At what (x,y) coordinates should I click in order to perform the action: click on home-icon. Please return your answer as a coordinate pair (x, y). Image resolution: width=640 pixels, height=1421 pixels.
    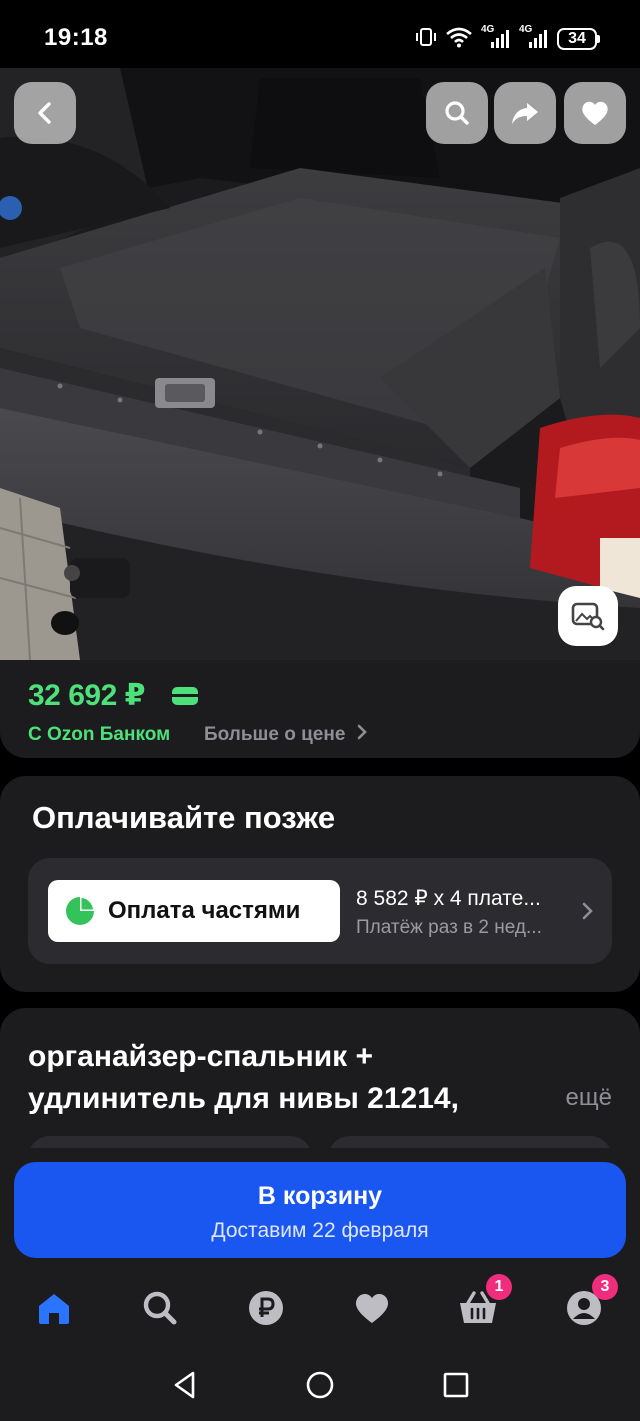
    Looking at the image, I should click on (54, 1309).